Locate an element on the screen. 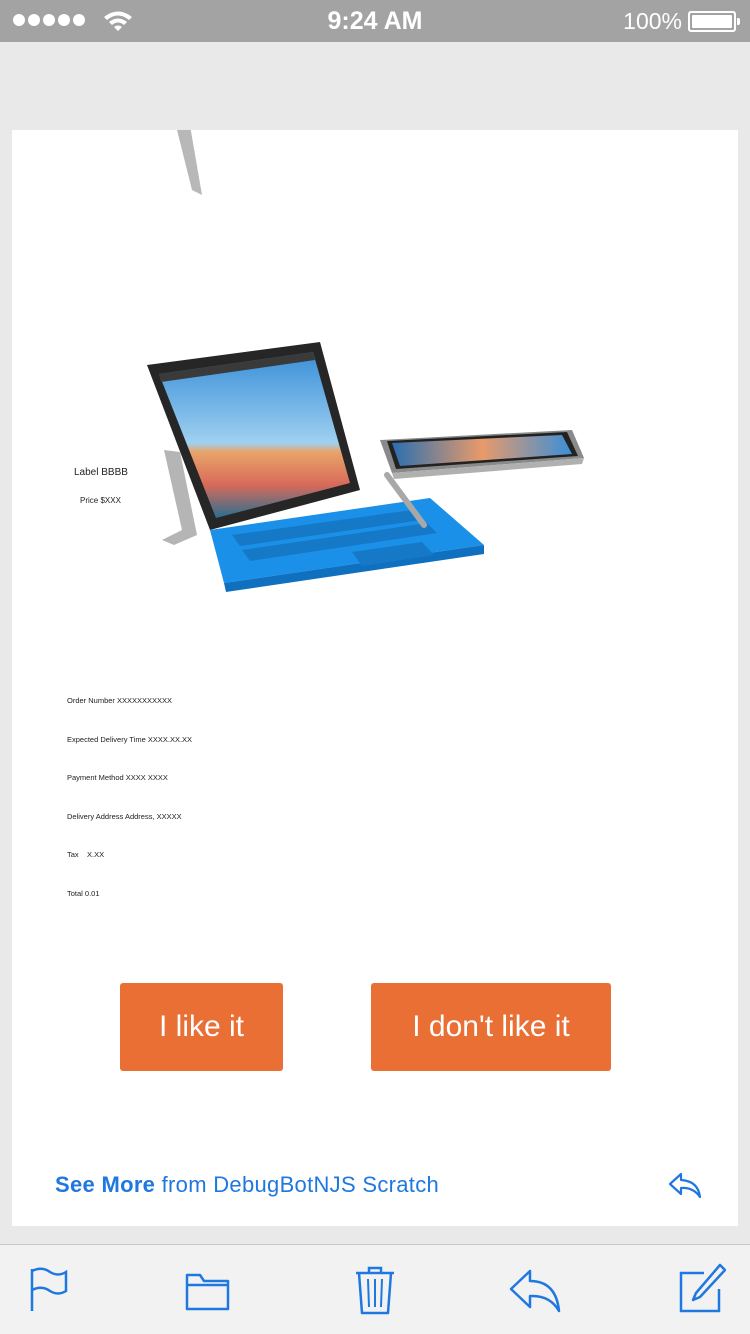 The width and height of the screenshot is (750, 1334). see-more-label: See More is located at coordinates (105, 1184).